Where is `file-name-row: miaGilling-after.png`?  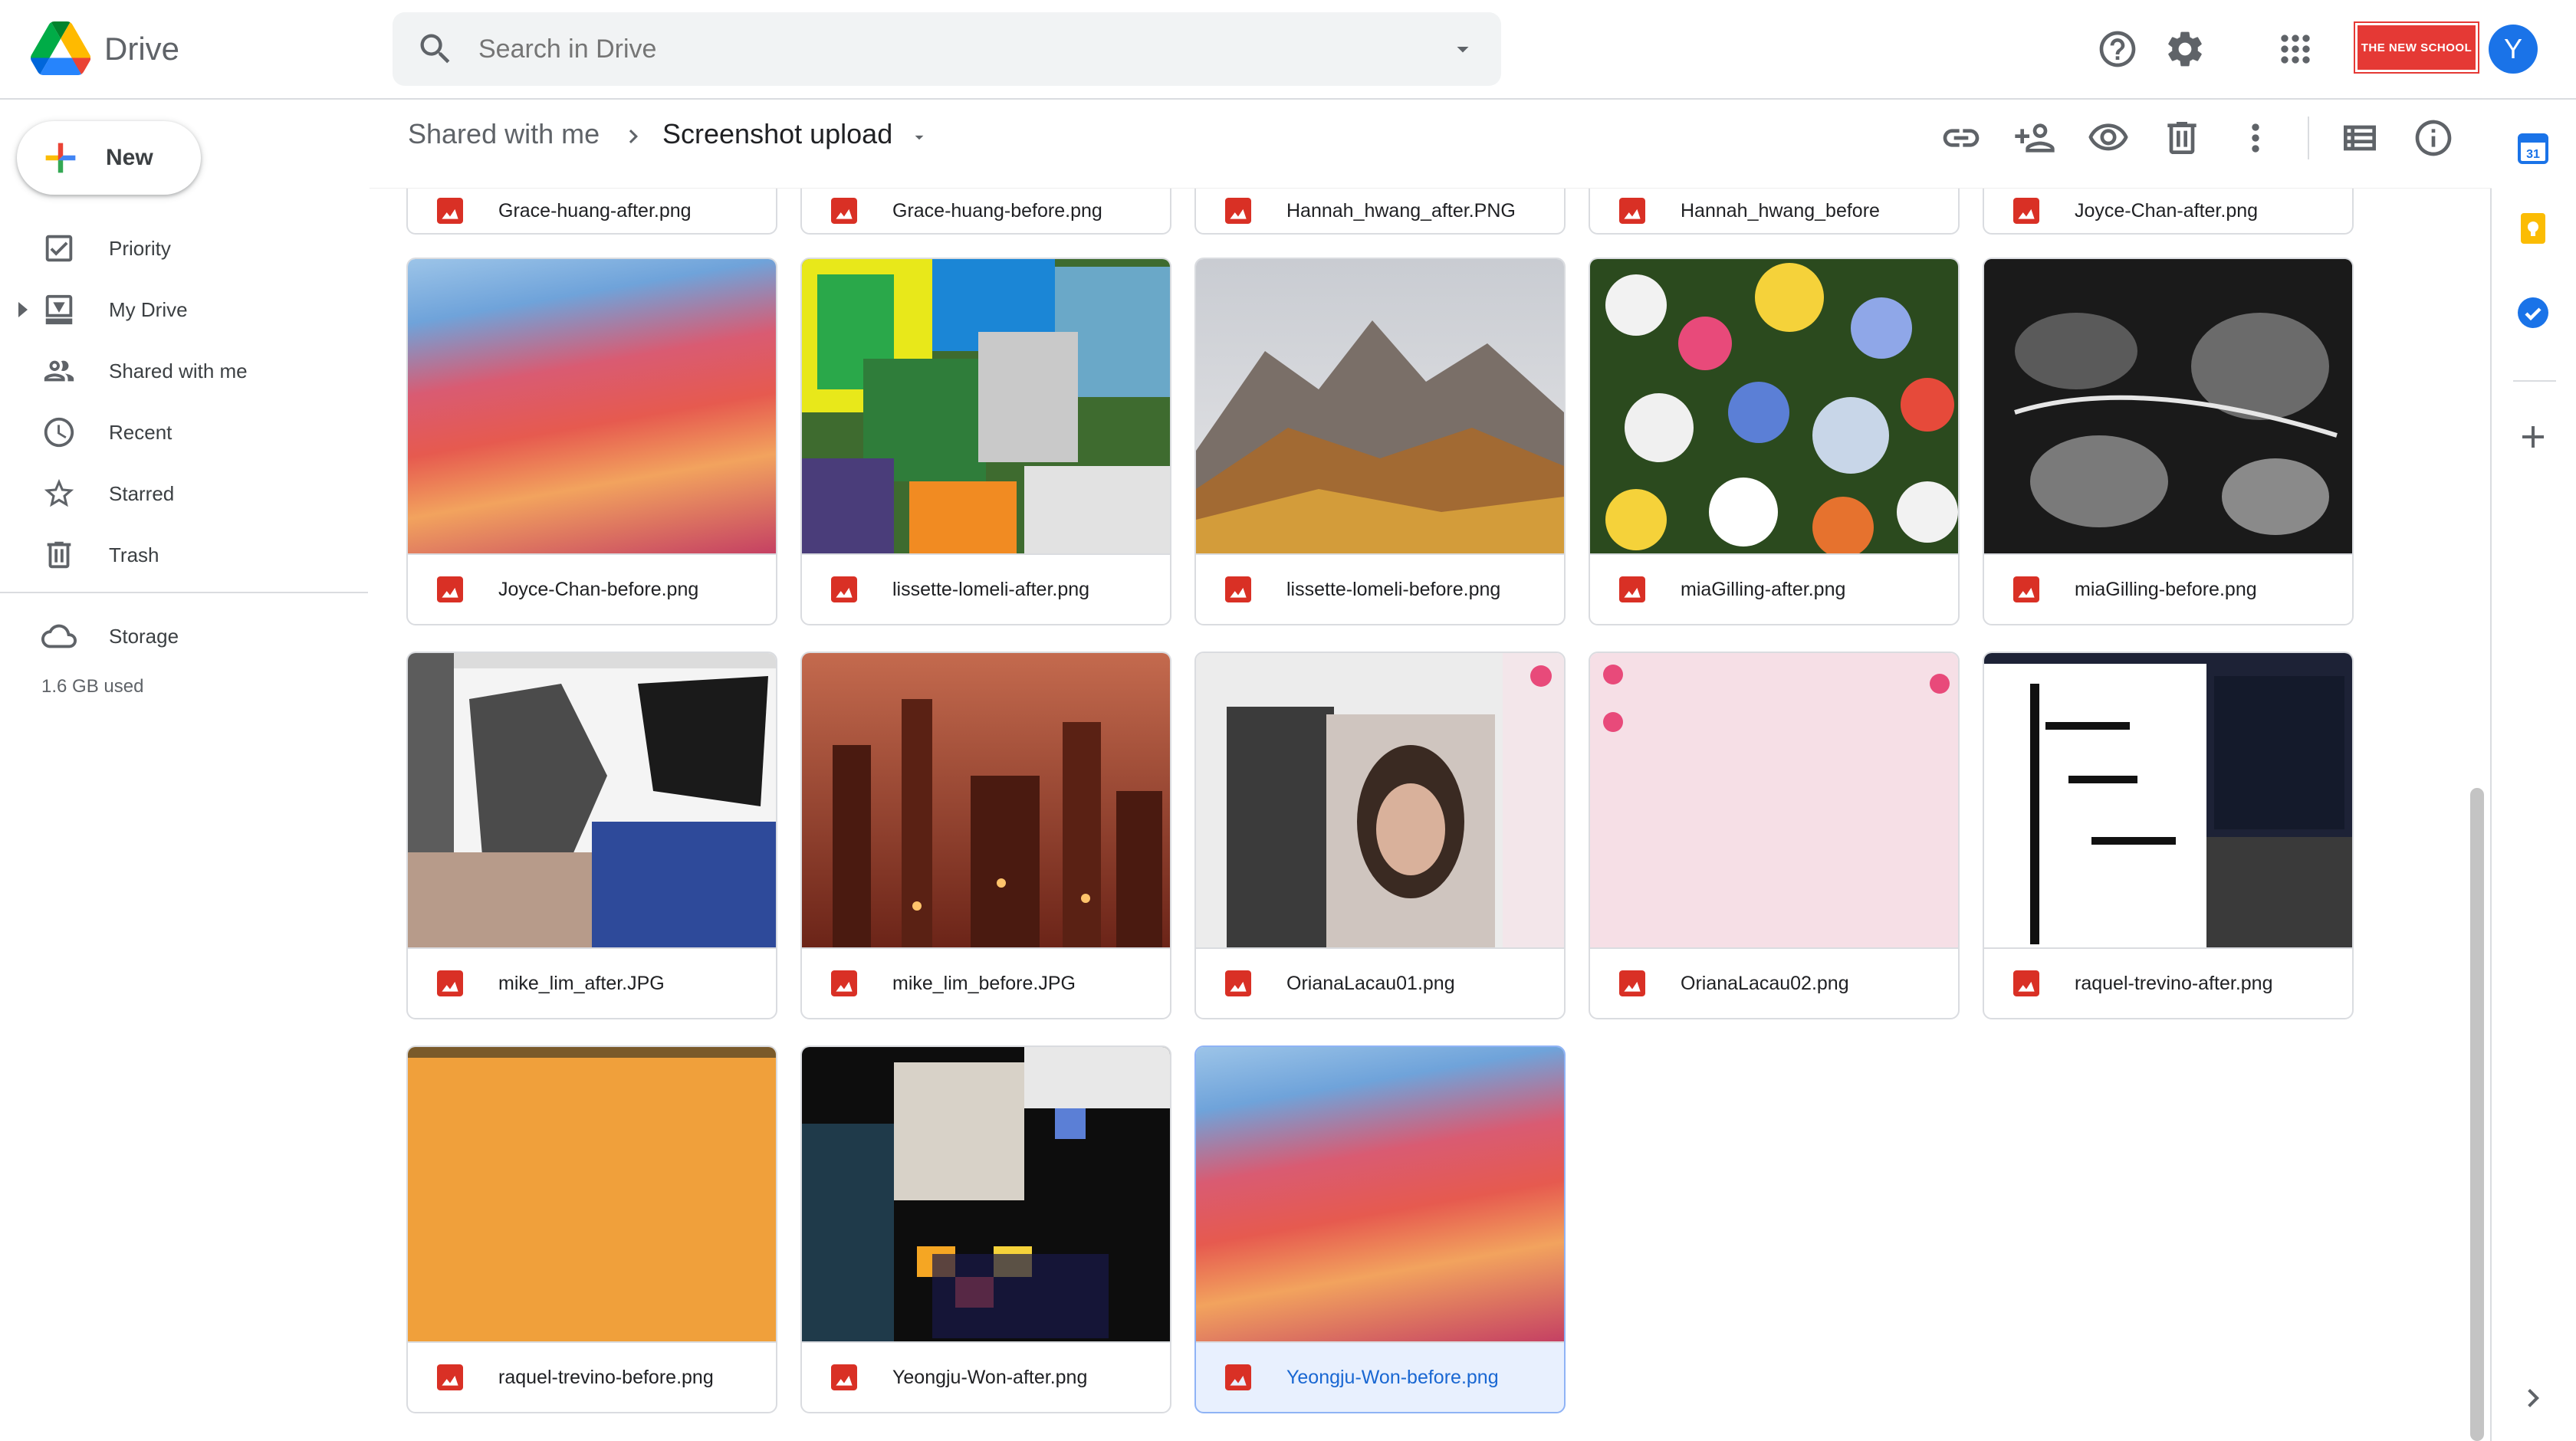
file-name-row: miaGilling-after.png is located at coordinates (1774, 589).